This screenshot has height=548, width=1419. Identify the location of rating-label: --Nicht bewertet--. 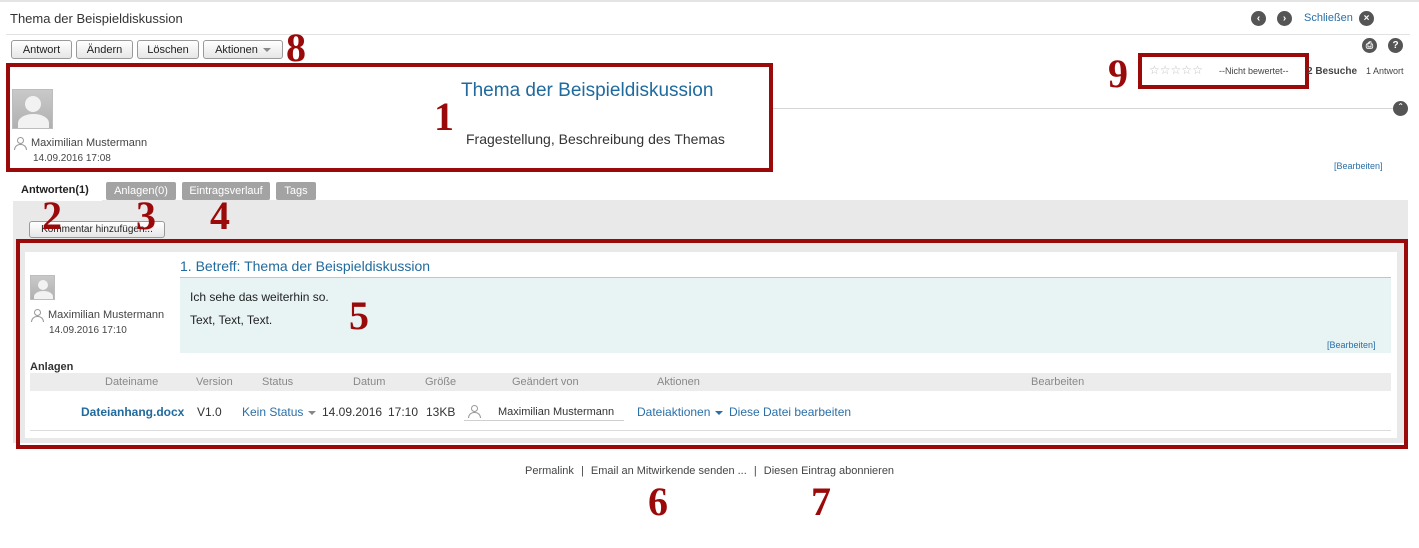
(1254, 71).